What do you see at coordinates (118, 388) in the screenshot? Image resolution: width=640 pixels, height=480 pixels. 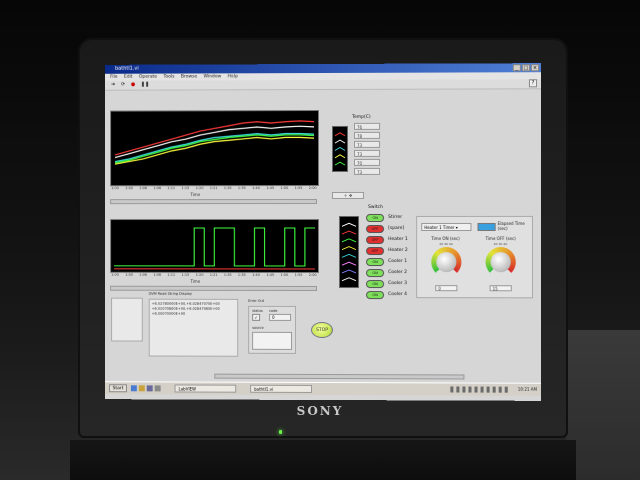 I see `start-button: Start` at bounding box center [118, 388].